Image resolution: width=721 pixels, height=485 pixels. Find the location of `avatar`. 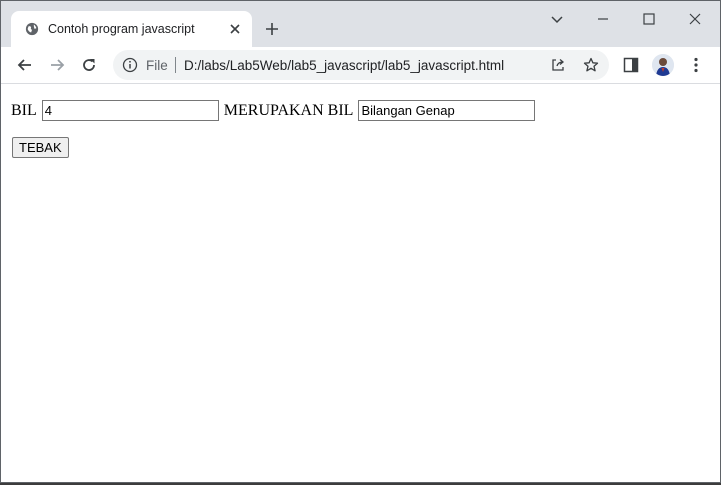

avatar is located at coordinates (663, 65).